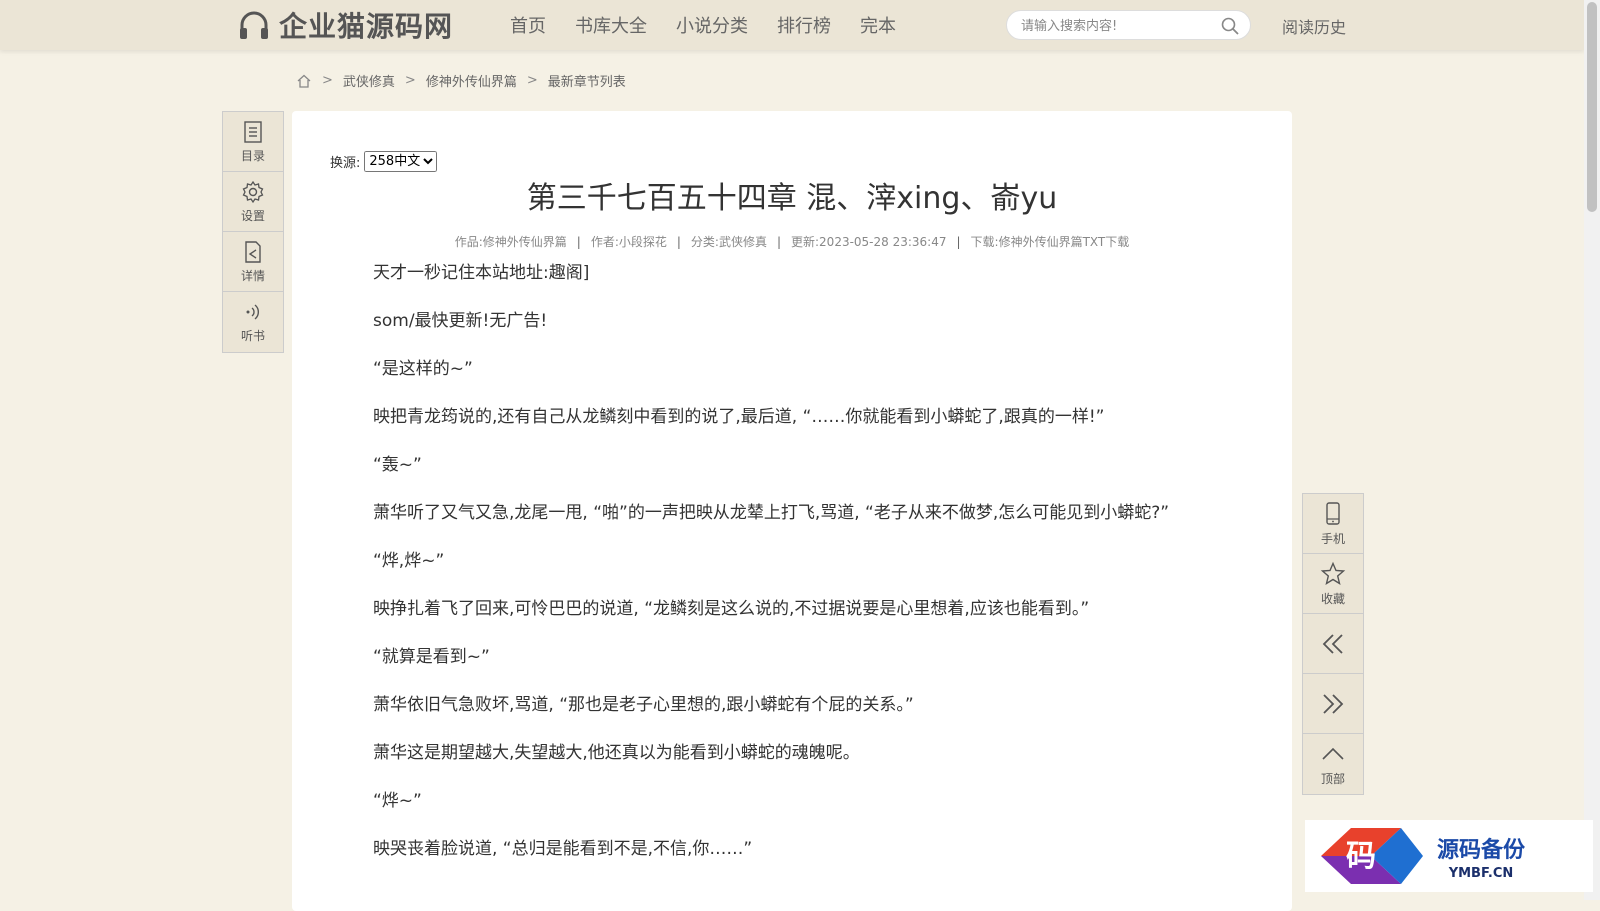 The width and height of the screenshot is (1600, 911). What do you see at coordinates (587, 80) in the screenshot?
I see `breadcrumb-chapter-list: 最新章节列表` at bounding box center [587, 80].